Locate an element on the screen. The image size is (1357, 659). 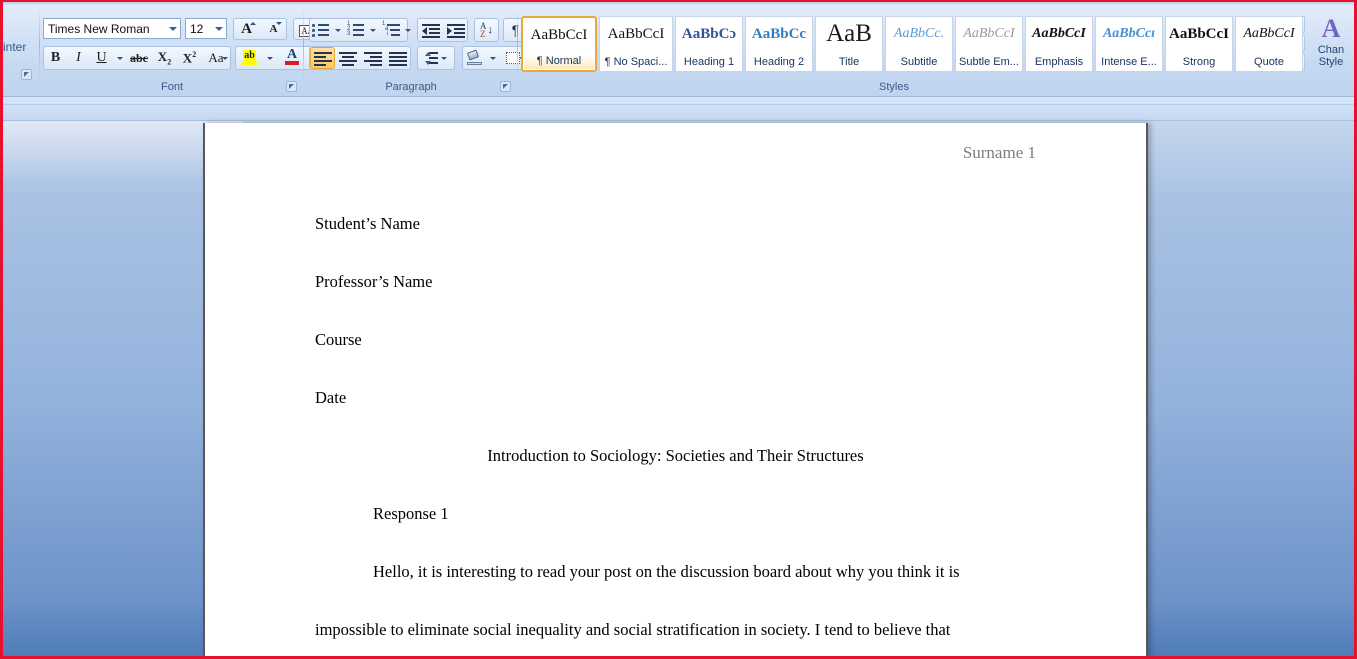
font-dialog-launcher is located at coordinates (291, 86).